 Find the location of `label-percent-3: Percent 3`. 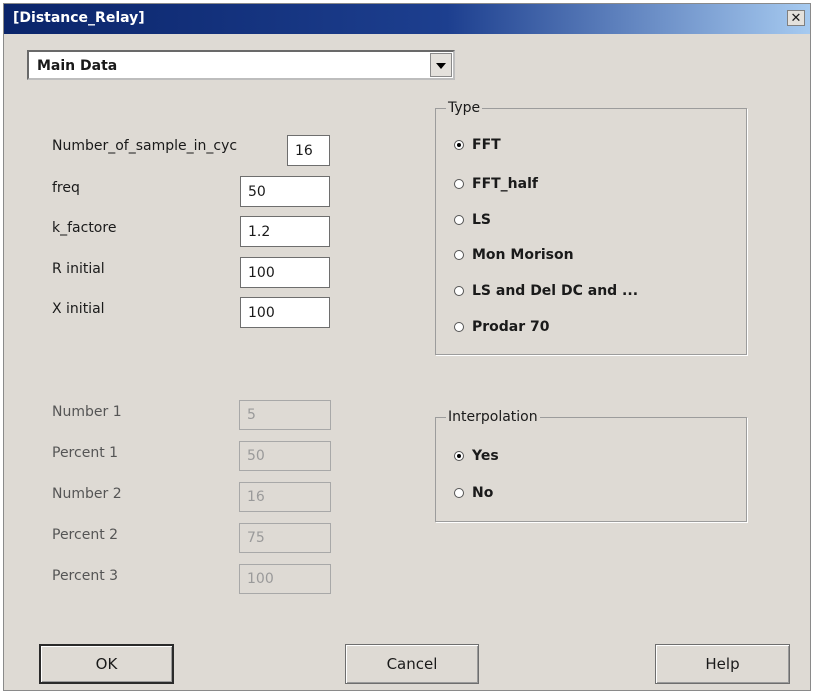

label-percent-3: Percent 3 is located at coordinates (85, 576).